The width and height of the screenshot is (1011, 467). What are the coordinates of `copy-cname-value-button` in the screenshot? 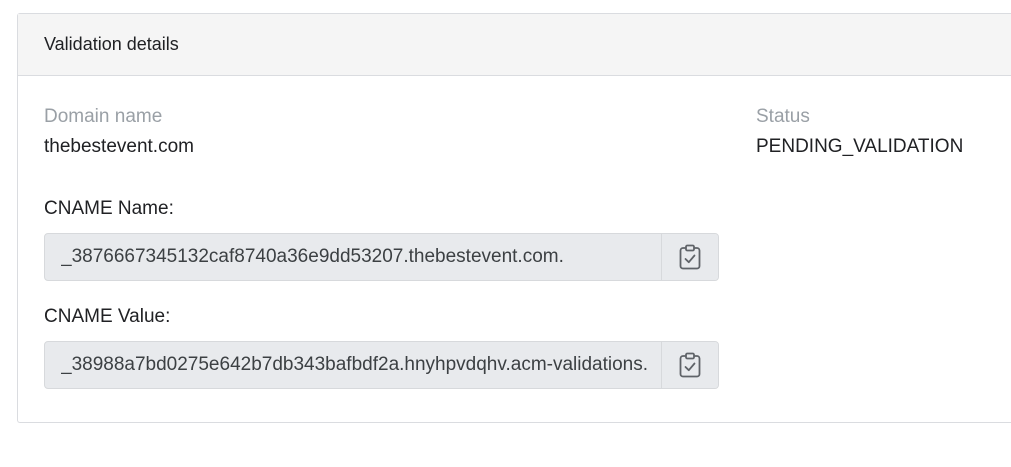 It's located at (689, 365).